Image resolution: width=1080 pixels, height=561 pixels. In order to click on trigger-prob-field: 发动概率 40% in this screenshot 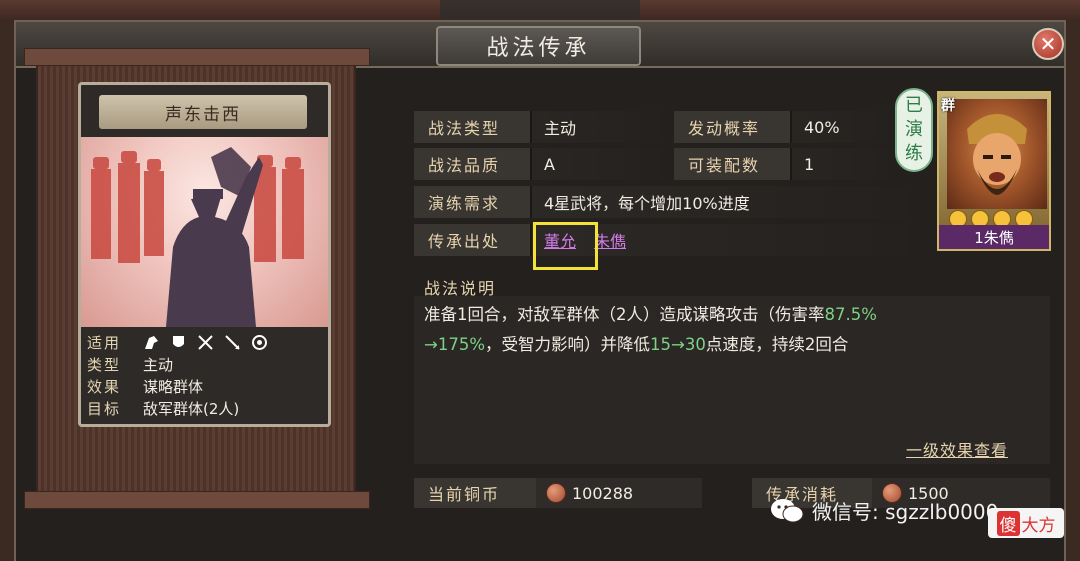, I will do `click(781, 127)`.